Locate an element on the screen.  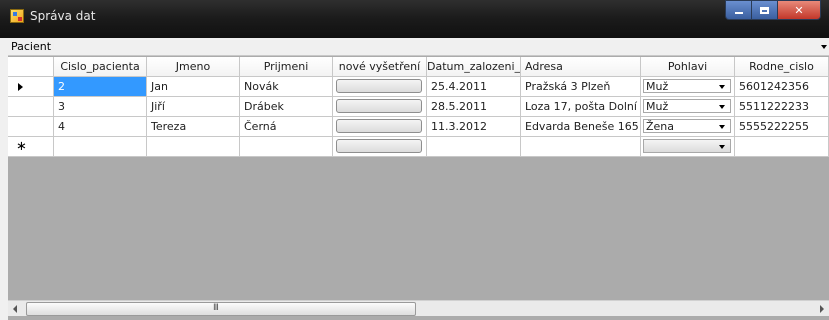
cell-adresa is located at coordinates (581, 147).